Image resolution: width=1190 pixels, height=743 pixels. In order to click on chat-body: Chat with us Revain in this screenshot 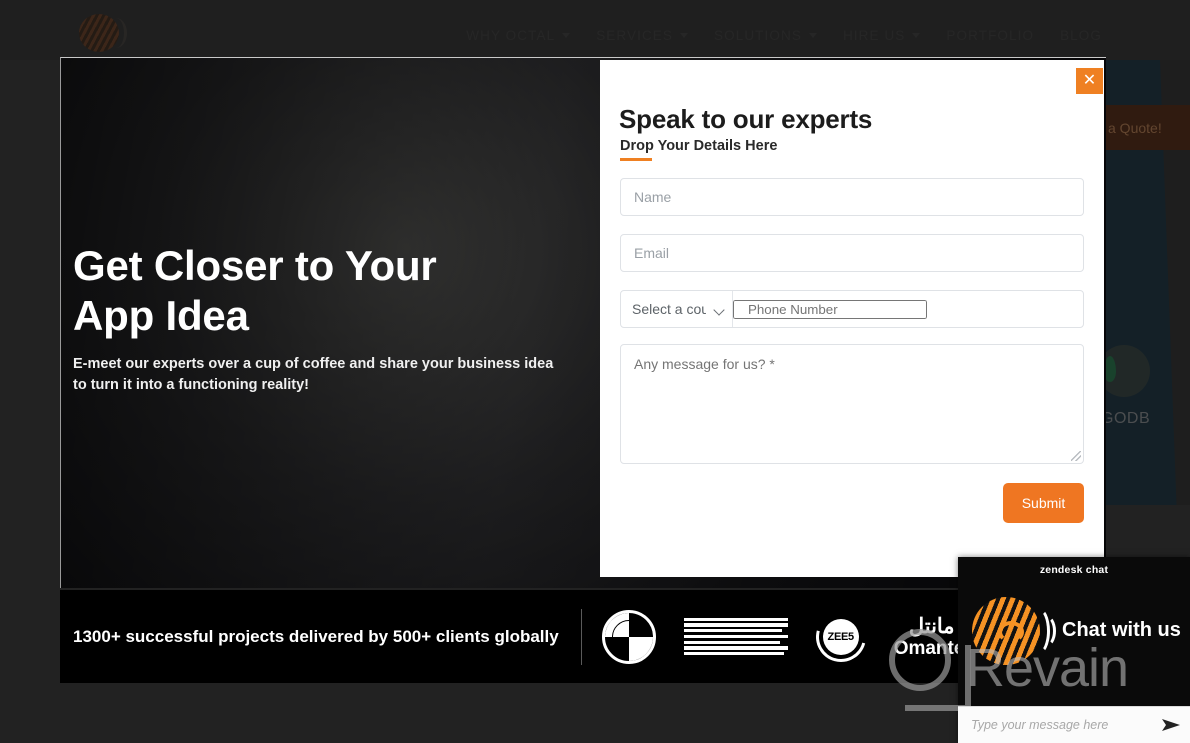, I will do `click(1039, 647)`.